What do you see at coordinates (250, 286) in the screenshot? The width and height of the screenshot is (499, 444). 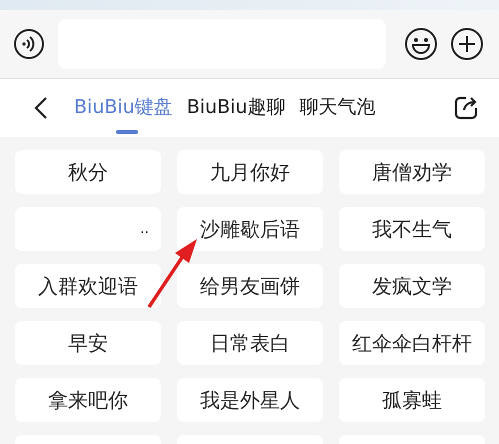 I see `phrase-chip: 给男友画饼` at bounding box center [250, 286].